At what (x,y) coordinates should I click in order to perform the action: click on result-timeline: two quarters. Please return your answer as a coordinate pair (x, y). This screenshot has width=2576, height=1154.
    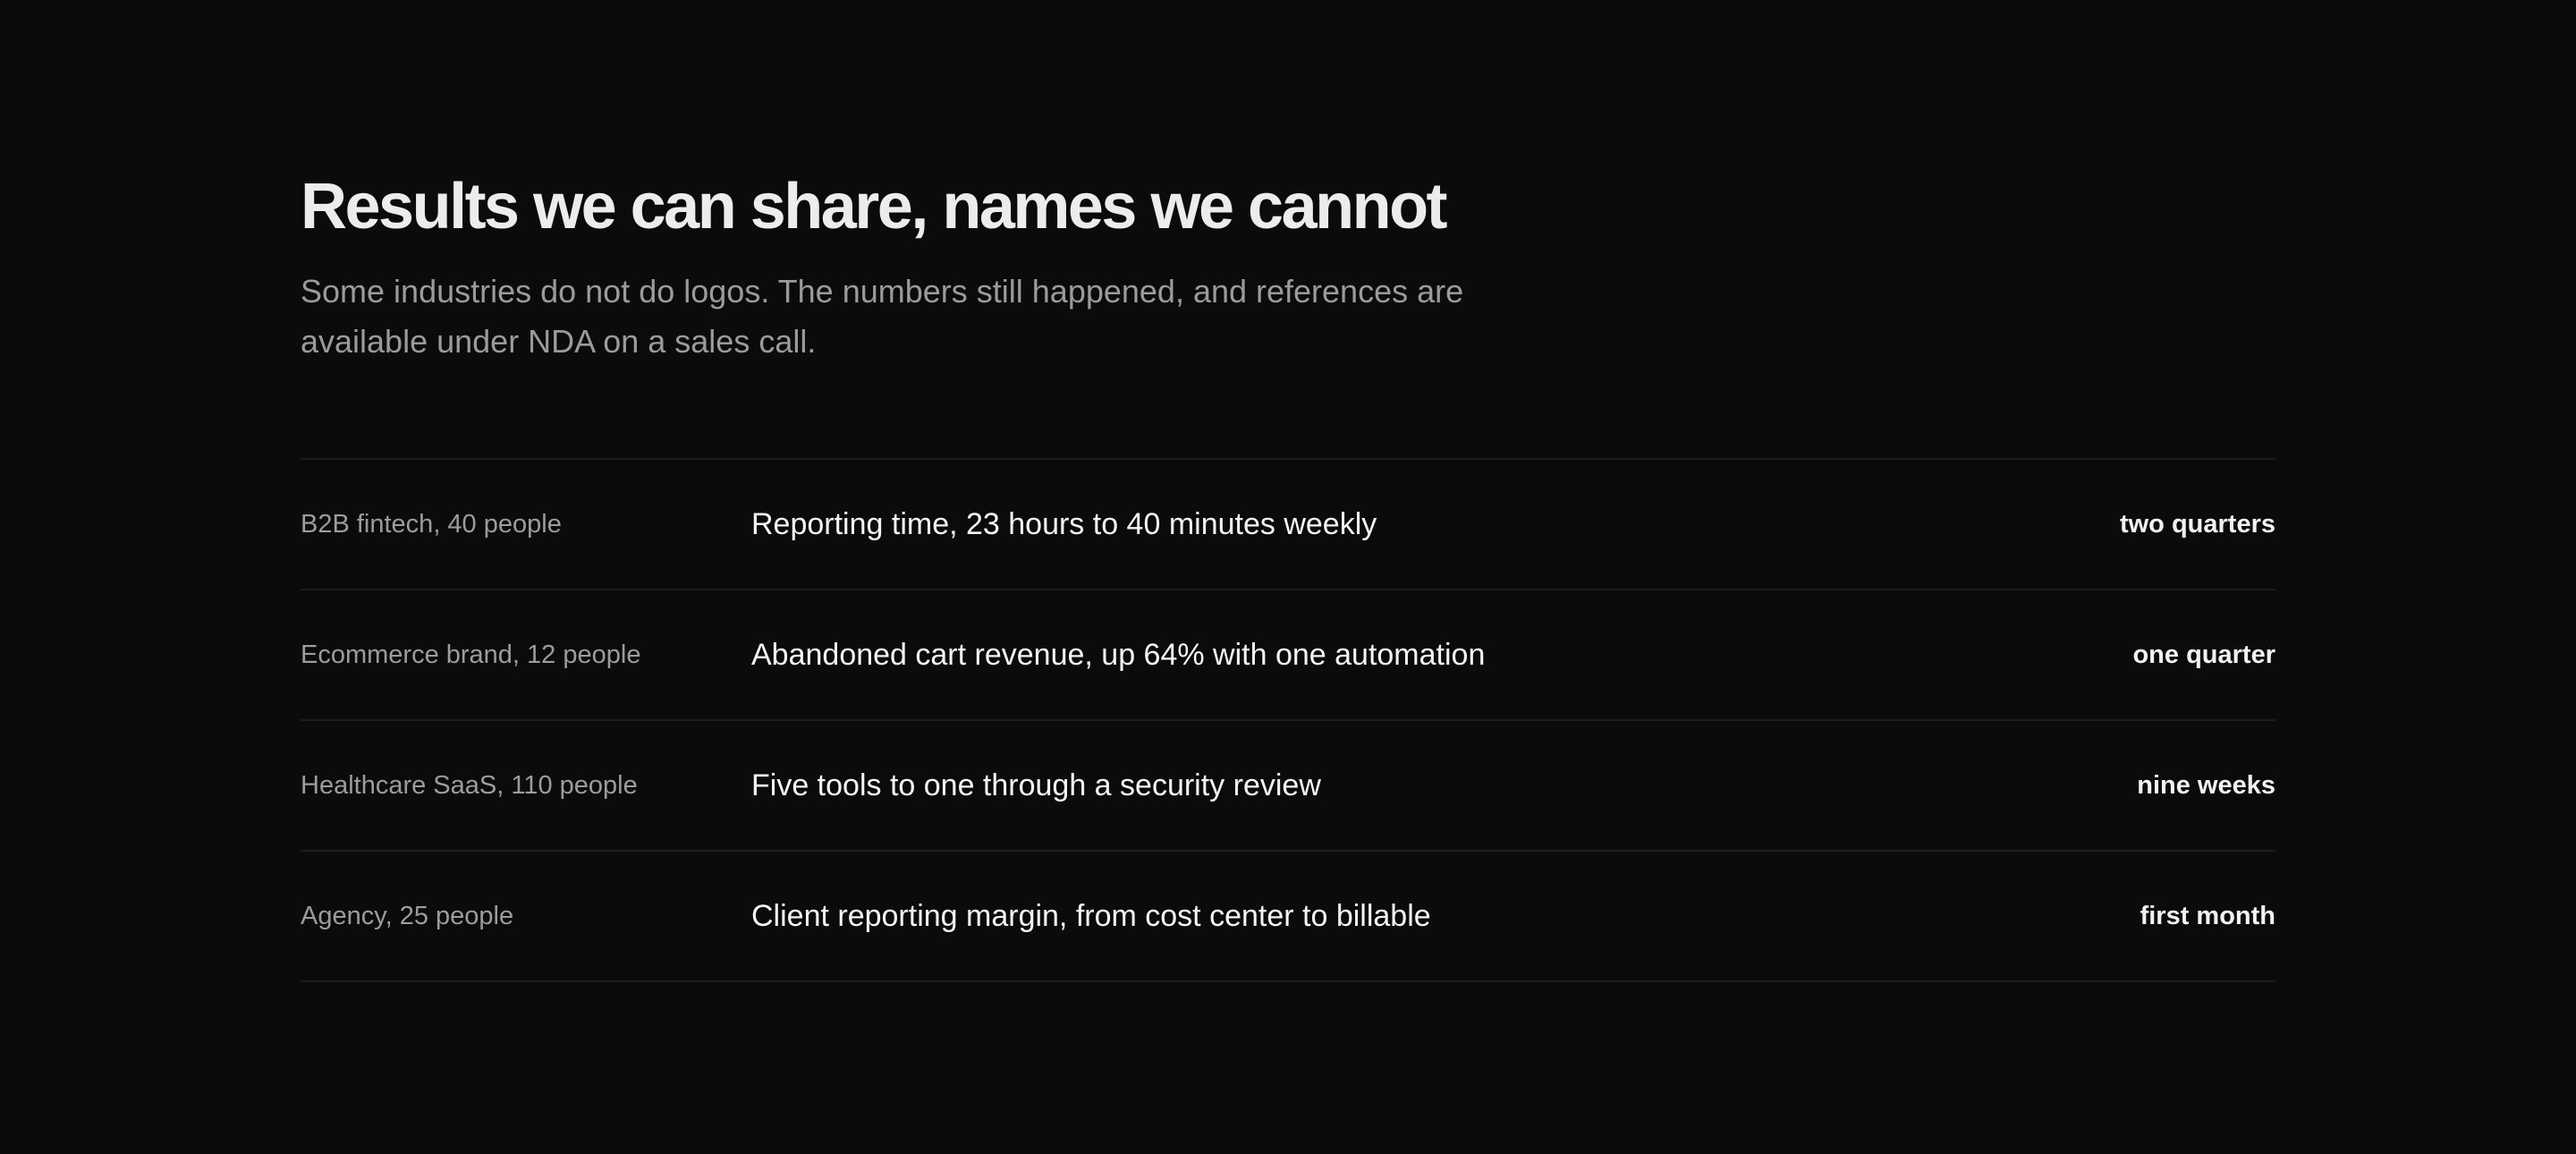
    Looking at the image, I should click on (2197, 524).